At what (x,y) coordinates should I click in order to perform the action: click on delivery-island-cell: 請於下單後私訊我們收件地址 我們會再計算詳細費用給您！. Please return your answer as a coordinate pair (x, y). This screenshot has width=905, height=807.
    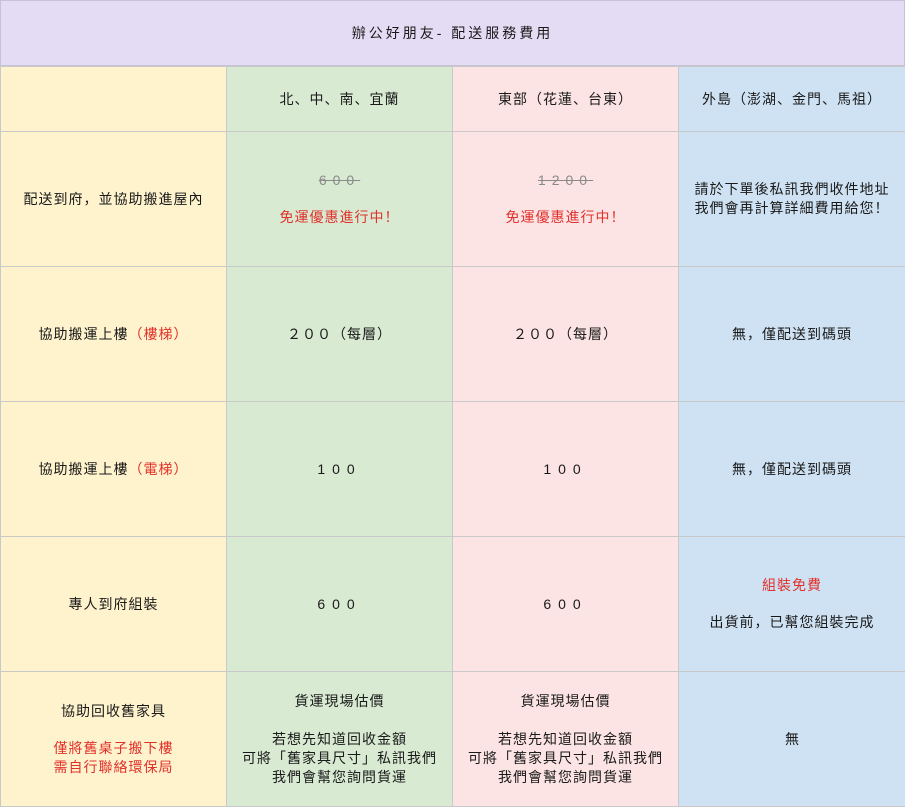
    Looking at the image, I should click on (792, 199).